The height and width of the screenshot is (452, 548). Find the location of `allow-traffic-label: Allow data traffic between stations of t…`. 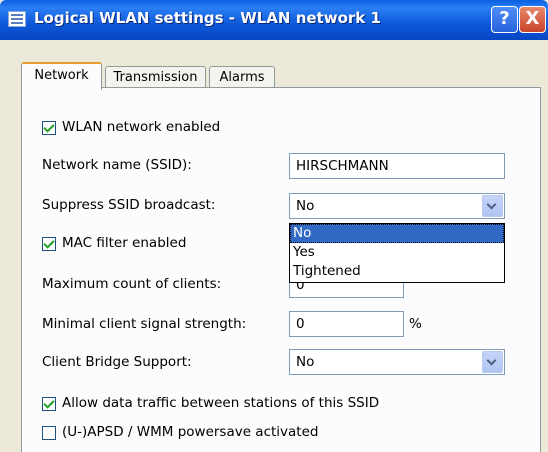

allow-traffic-label: Allow data traffic between stations of t… is located at coordinates (221, 403).